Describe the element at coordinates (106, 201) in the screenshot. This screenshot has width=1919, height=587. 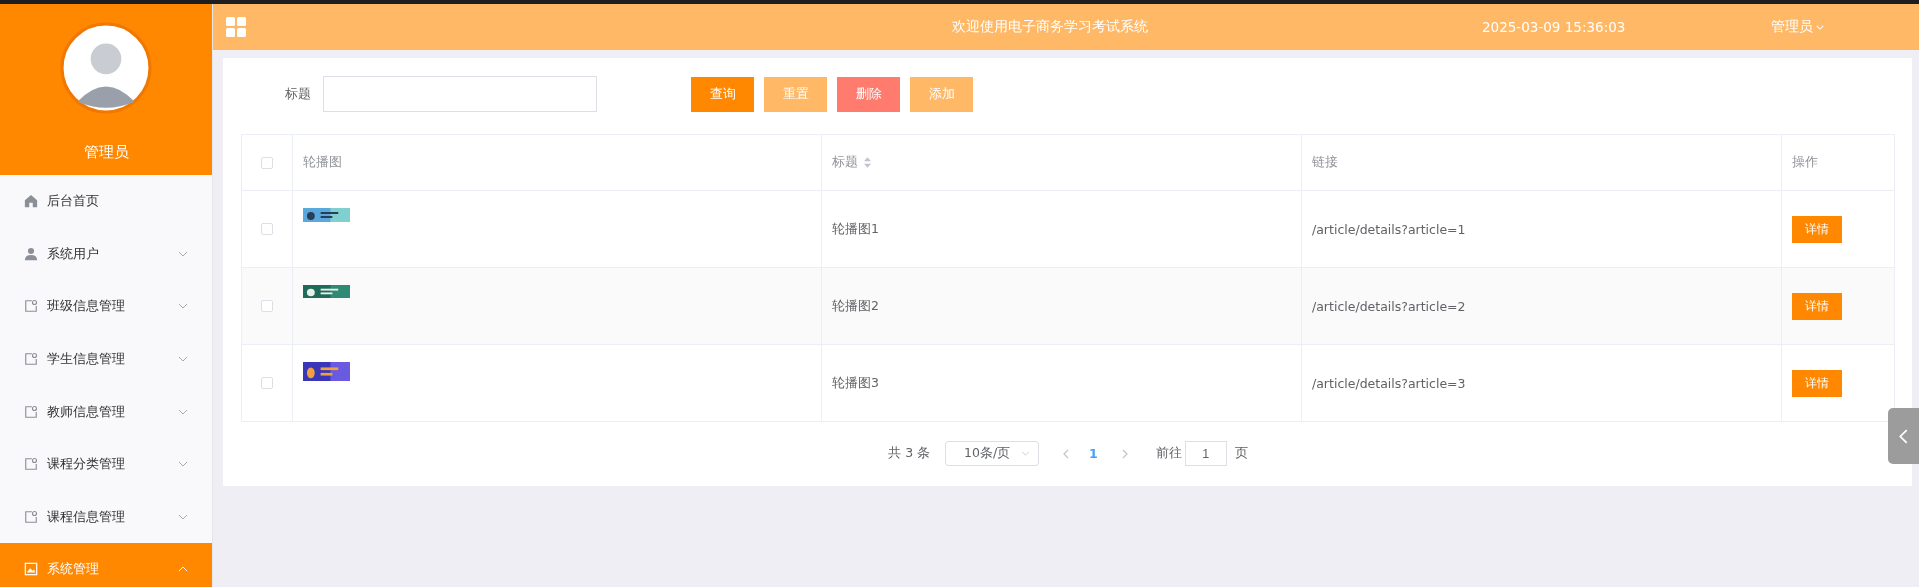
I see `sidebar-item: 后台首页` at that location.